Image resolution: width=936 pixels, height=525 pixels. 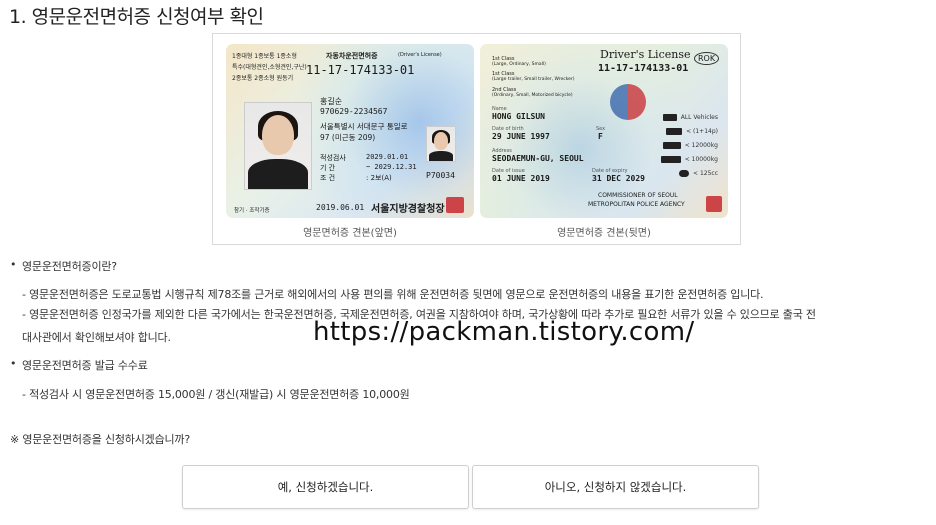 What do you see at coordinates (354, 111) in the screenshot?
I see `front-id-number: 970629-2234567` at bounding box center [354, 111].